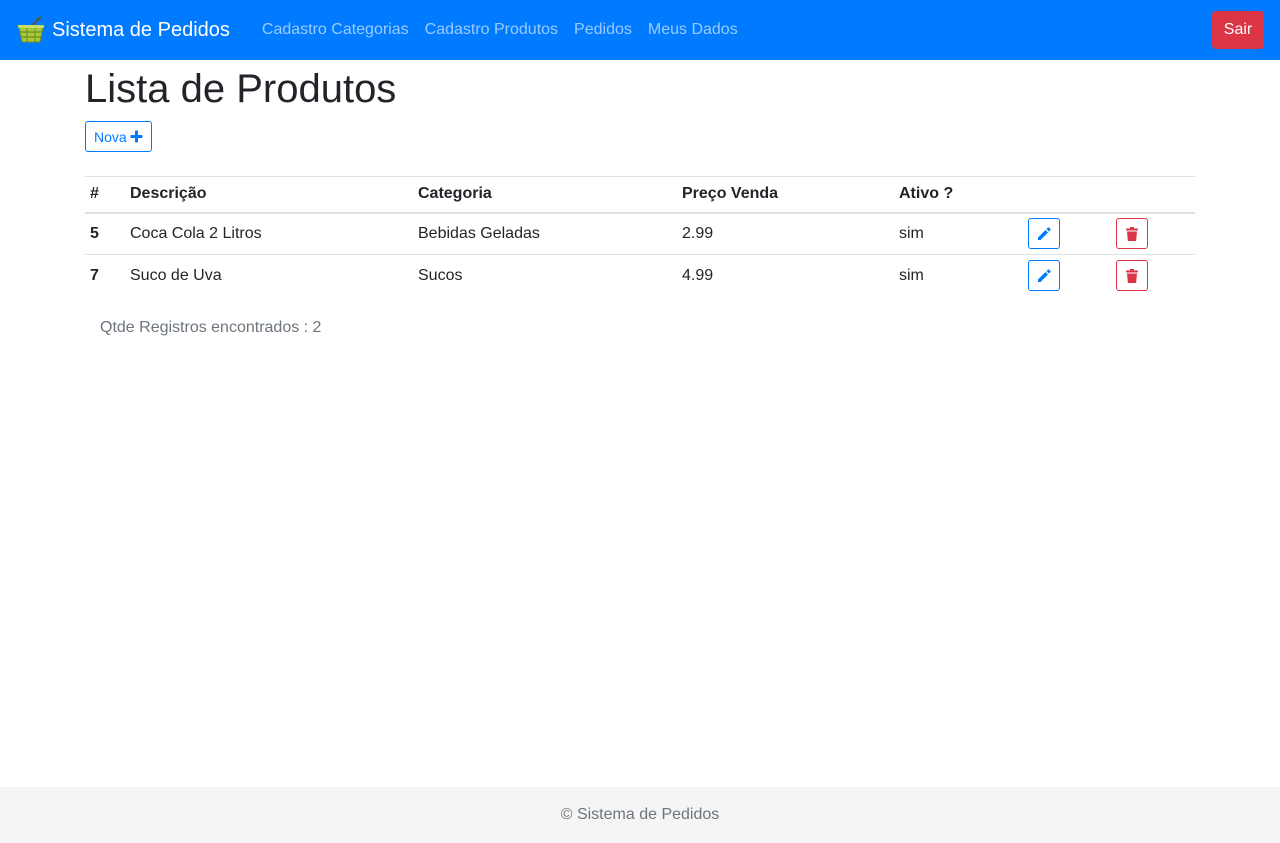 Image resolution: width=1280 pixels, height=843 pixels. I want to click on row-descricao: Coca Cola 2 Litros, so click(196, 233).